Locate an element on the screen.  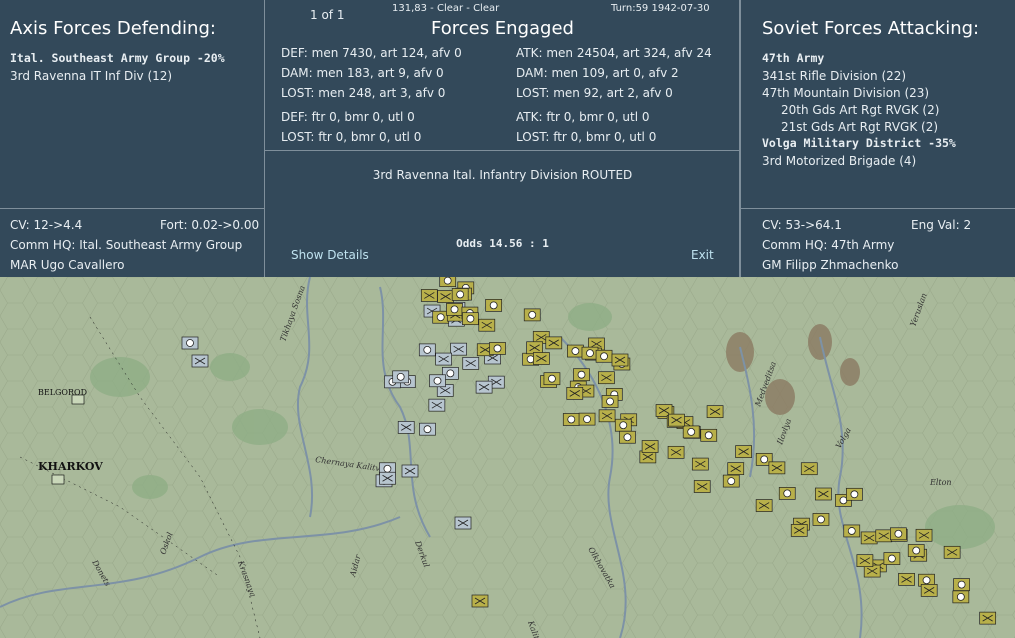
attacker-unit: 3rd Motorized Brigade (4) is located at coordinates (839, 161).